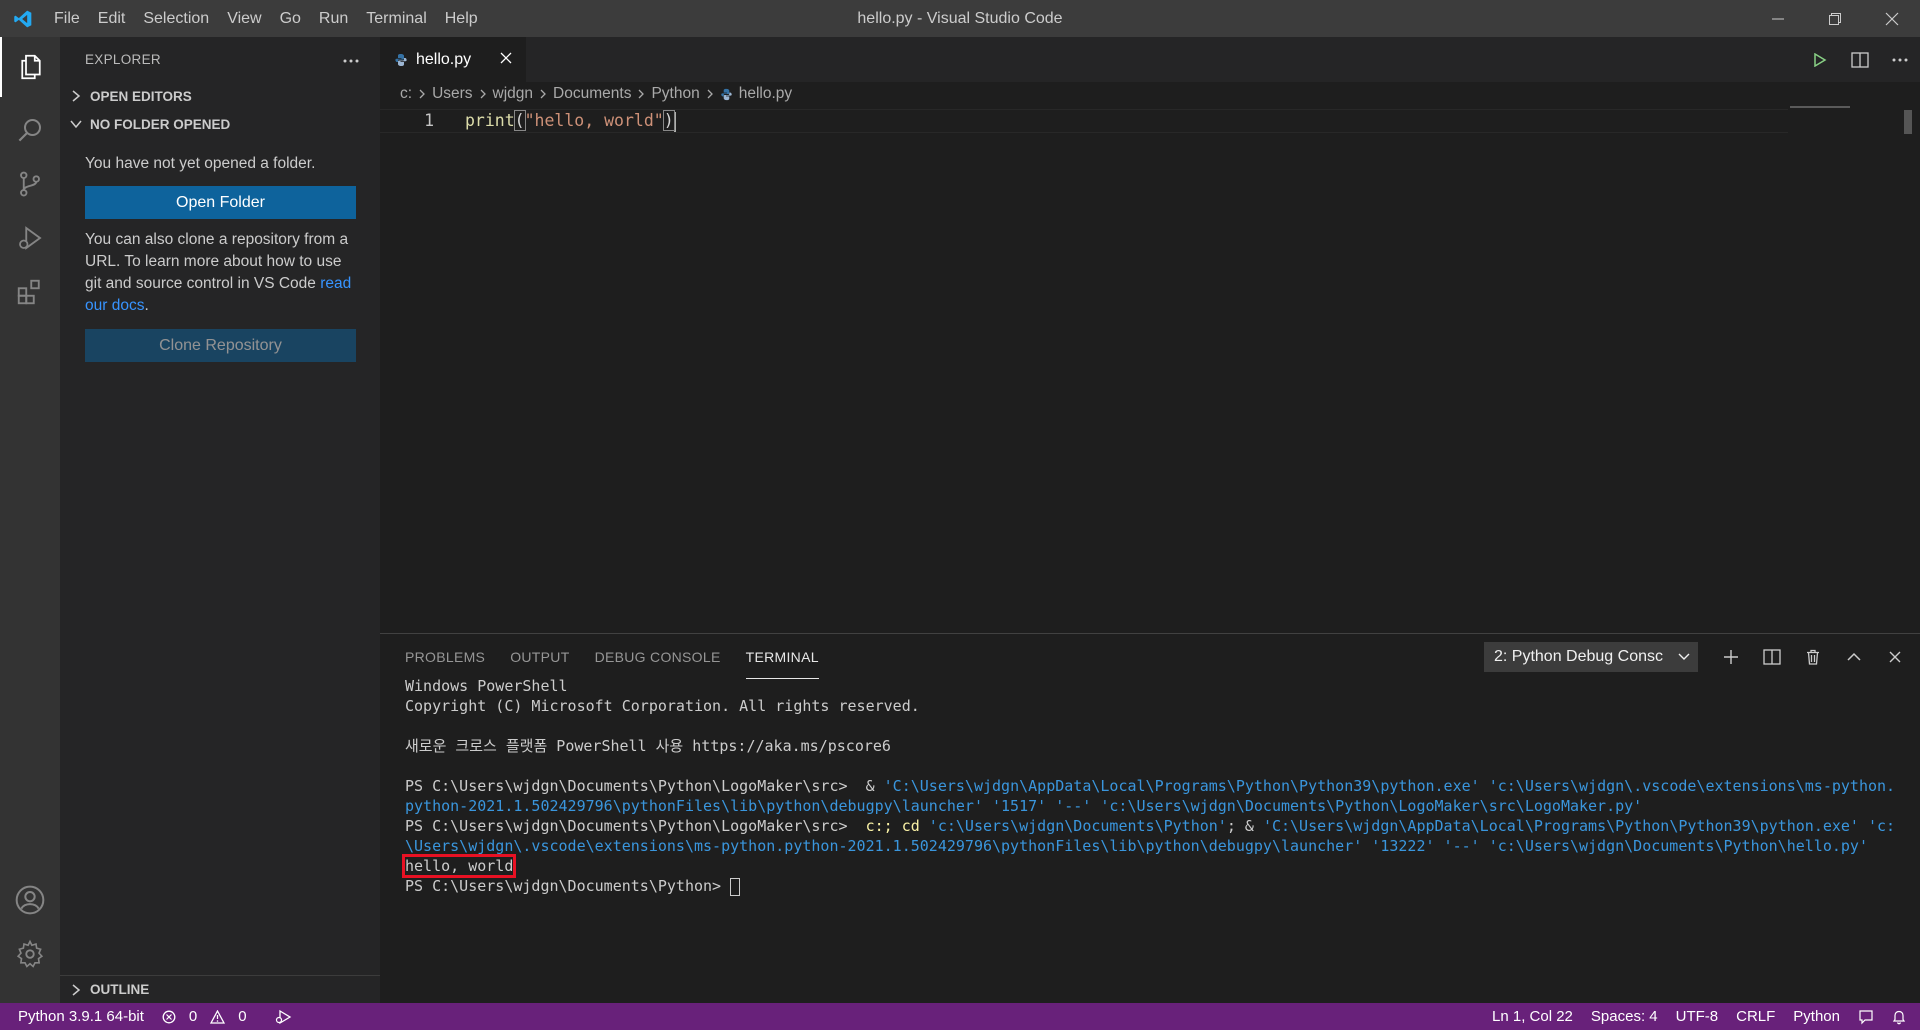 The width and height of the screenshot is (1920, 1030). I want to click on breadcrumb-drive: c:, so click(406, 94).